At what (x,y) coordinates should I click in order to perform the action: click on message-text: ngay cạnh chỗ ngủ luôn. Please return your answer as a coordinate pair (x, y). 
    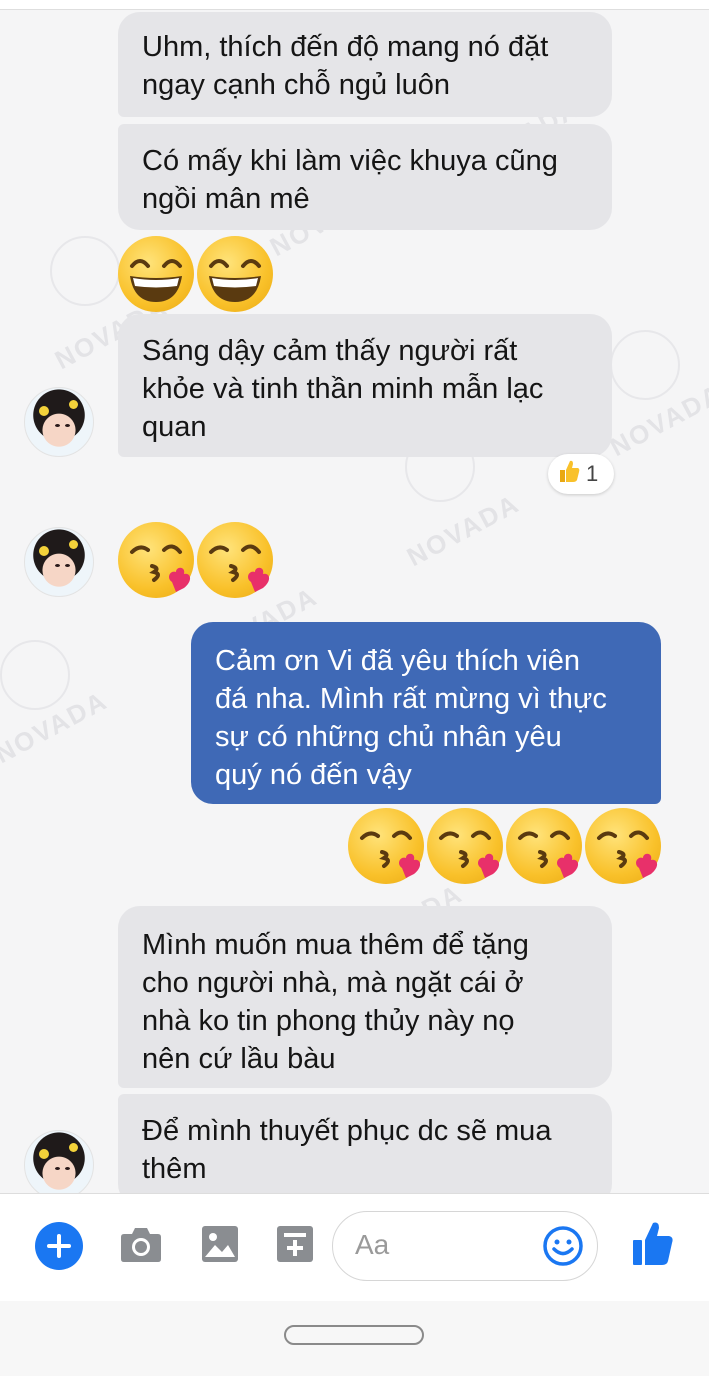
    Looking at the image, I should click on (296, 85).